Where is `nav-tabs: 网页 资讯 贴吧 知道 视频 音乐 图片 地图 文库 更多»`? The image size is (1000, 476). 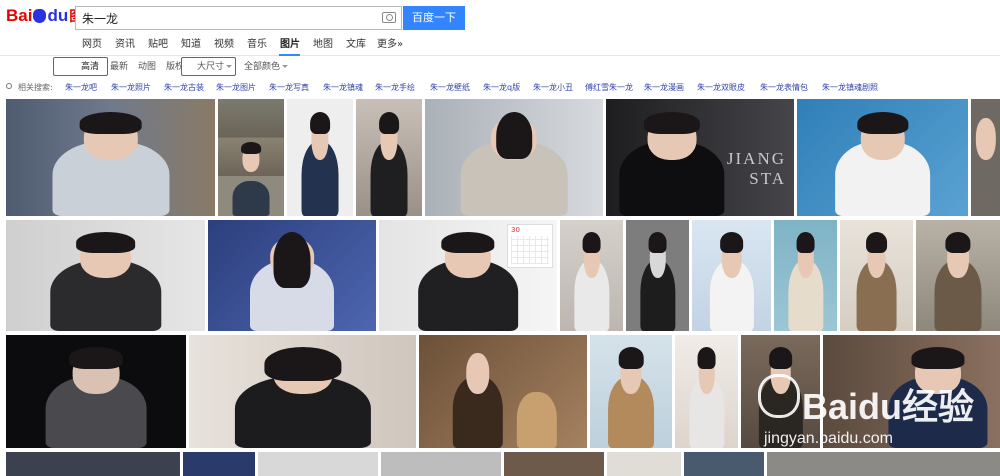 nav-tabs: 网页 资讯 贴吧 知道 视频 音乐 图片 地图 文库 更多» is located at coordinates (500, 45).